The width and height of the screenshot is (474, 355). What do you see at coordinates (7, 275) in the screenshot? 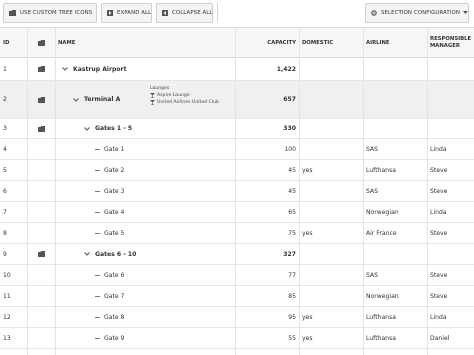
I see `cell-id-text: 10` at bounding box center [7, 275].